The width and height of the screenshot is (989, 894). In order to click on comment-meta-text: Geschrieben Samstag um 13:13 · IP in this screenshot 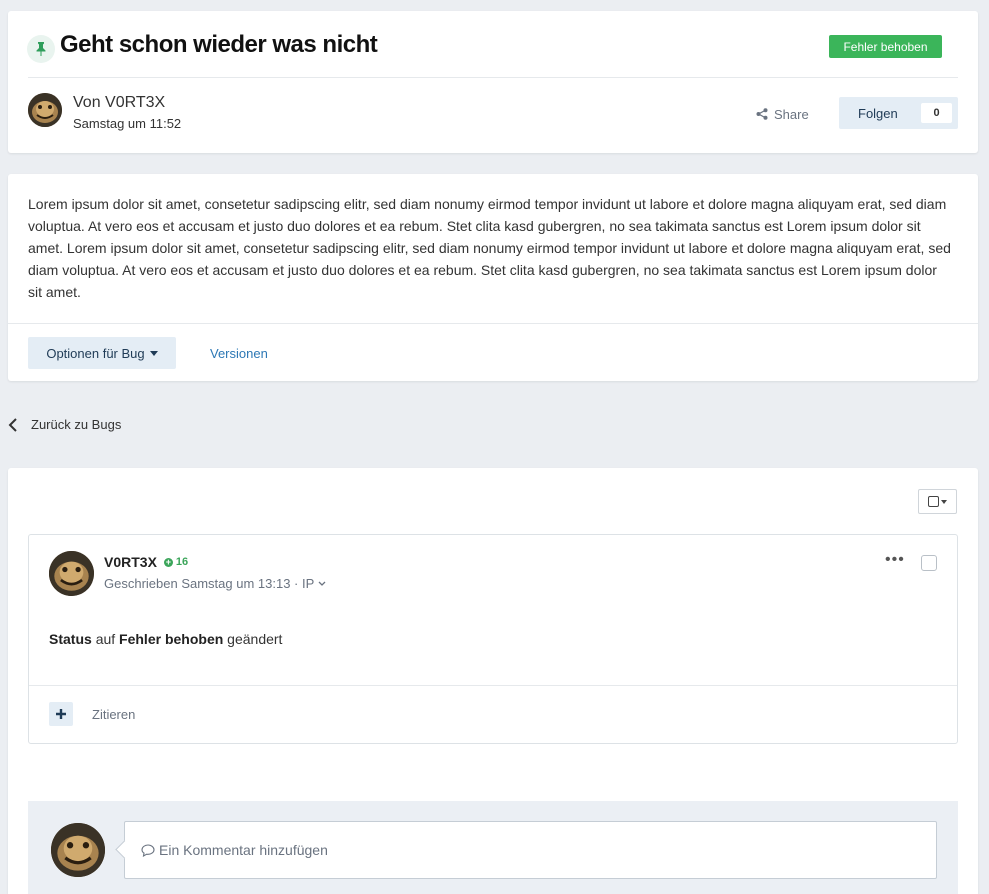, I will do `click(209, 583)`.